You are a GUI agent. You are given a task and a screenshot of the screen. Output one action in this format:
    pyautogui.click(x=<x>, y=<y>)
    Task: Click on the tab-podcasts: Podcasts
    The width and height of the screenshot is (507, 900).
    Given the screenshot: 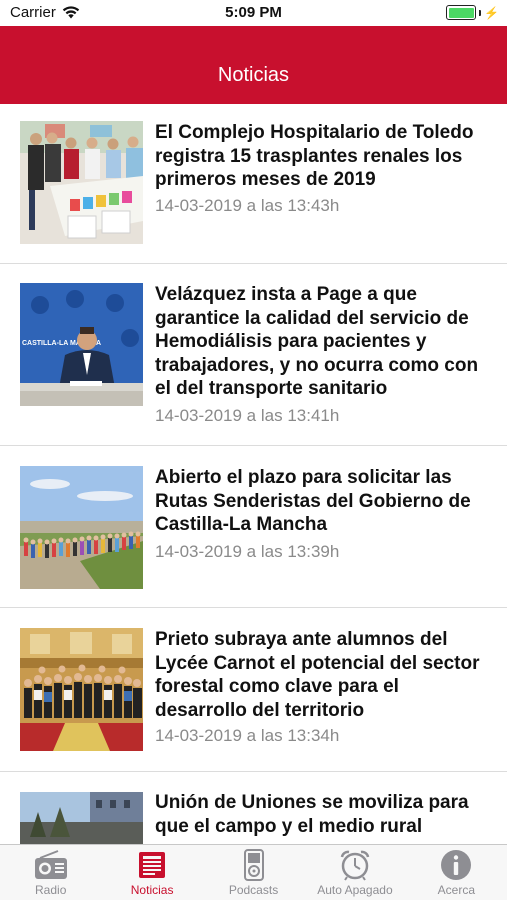 What is the action you would take?
    pyautogui.click(x=253, y=872)
    